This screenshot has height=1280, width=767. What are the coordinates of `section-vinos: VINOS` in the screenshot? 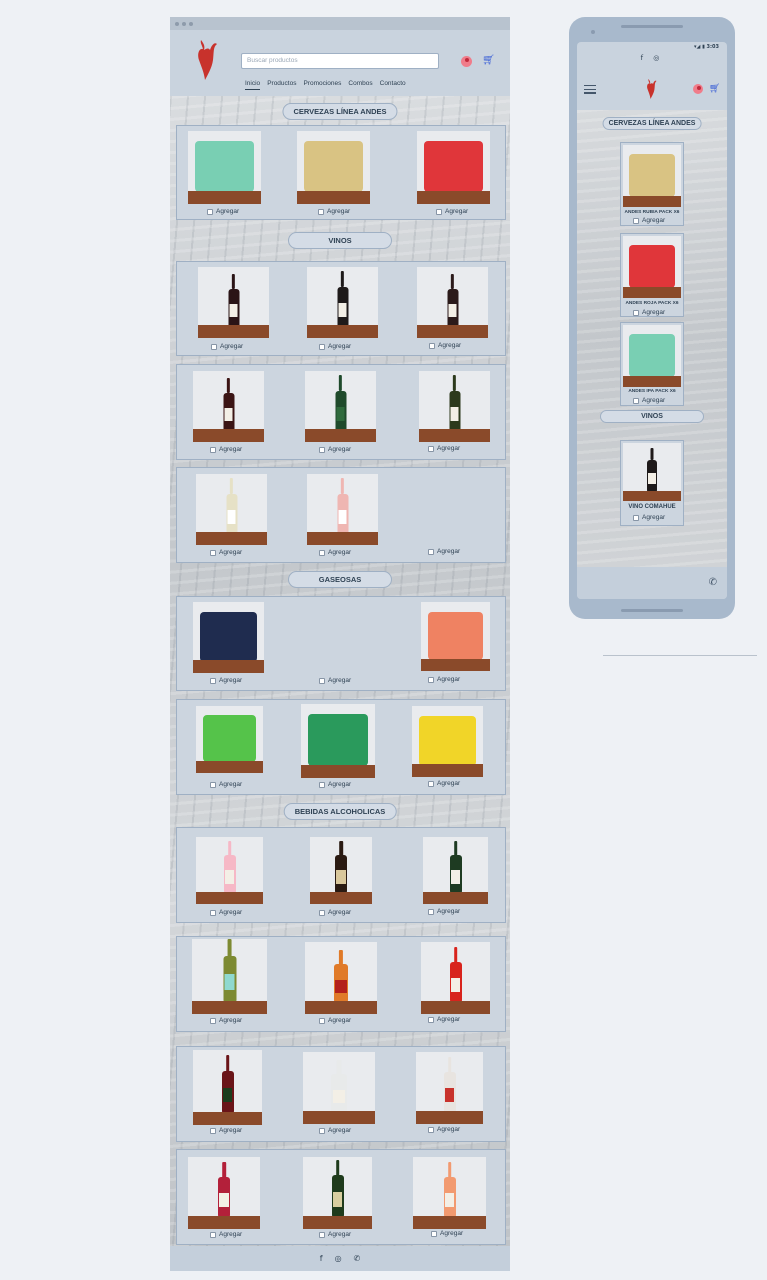 It's located at (652, 416).